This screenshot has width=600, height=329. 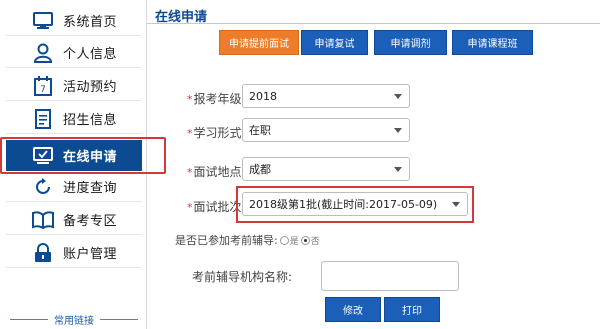 I want to click on study-mode-select: 在职, so click(x=326, y=130).